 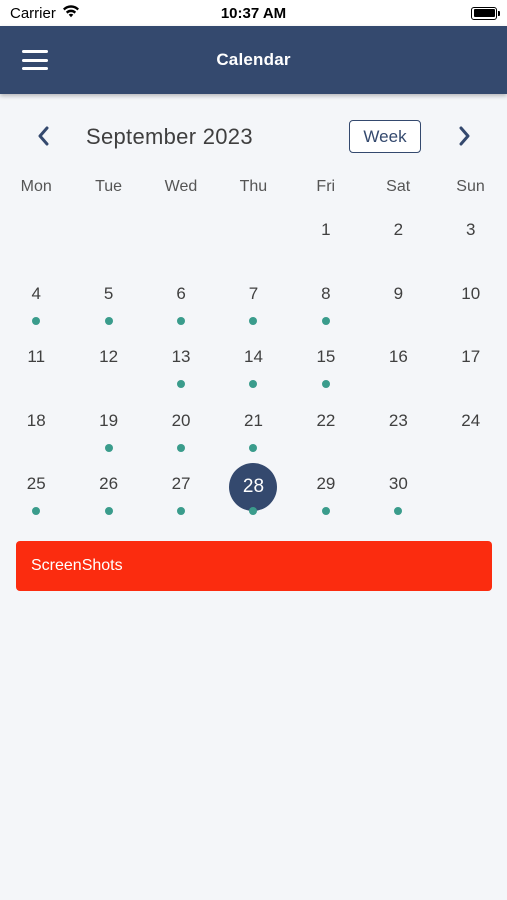 I want to click on day-cell: 20, so click(x=181, y=435).